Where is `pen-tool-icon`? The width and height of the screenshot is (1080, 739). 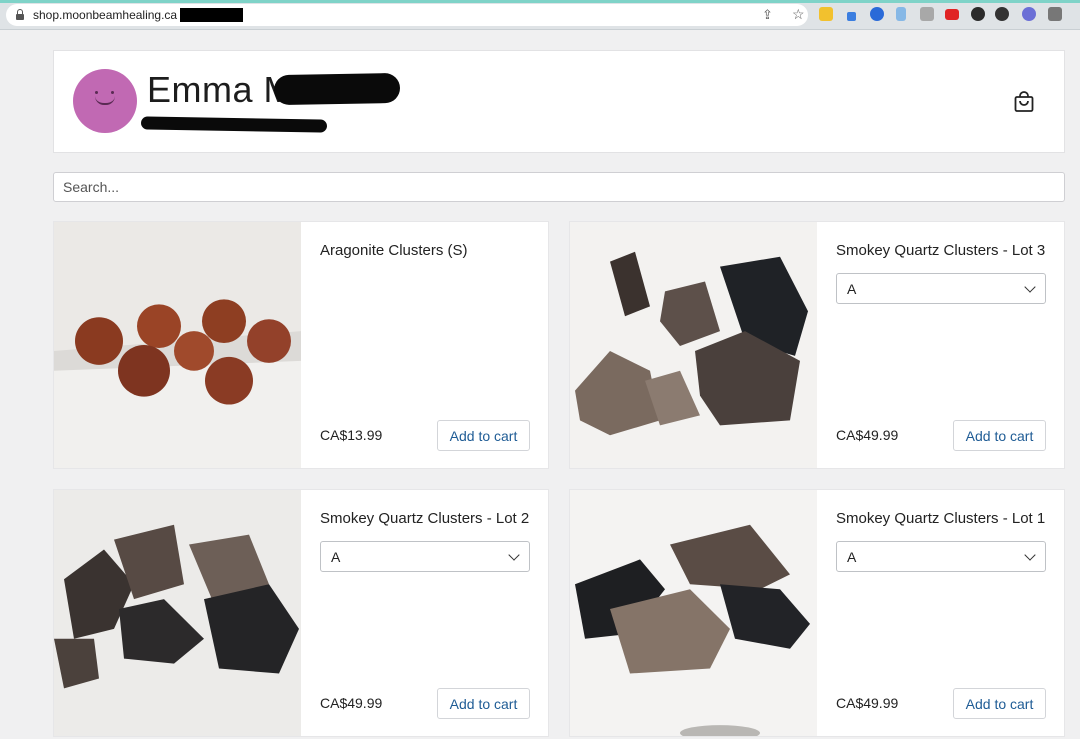 pen-tool-icon is located at coordinates (851, 16).